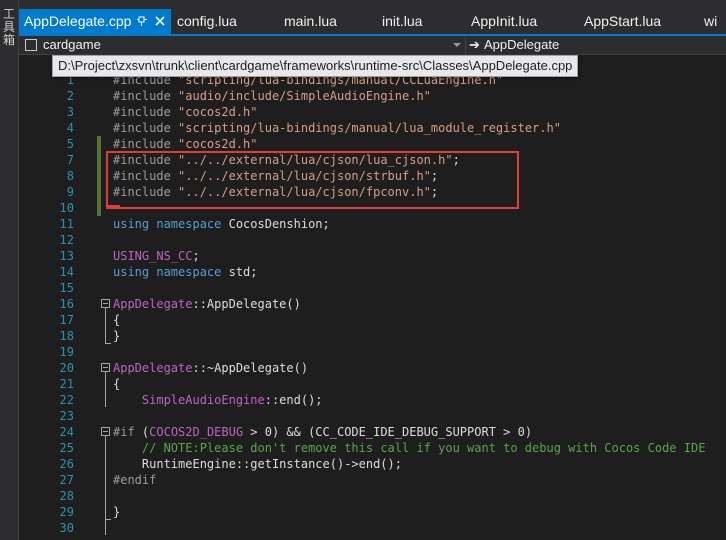  I want to click on code-text: USING_NS_CC;, so click(156, 256).